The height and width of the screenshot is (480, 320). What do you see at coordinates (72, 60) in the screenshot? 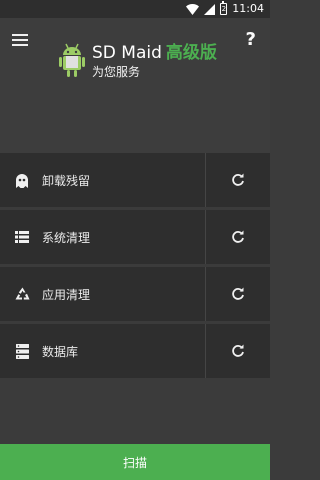
I see `app-logo` at bounding box center [72, 60].